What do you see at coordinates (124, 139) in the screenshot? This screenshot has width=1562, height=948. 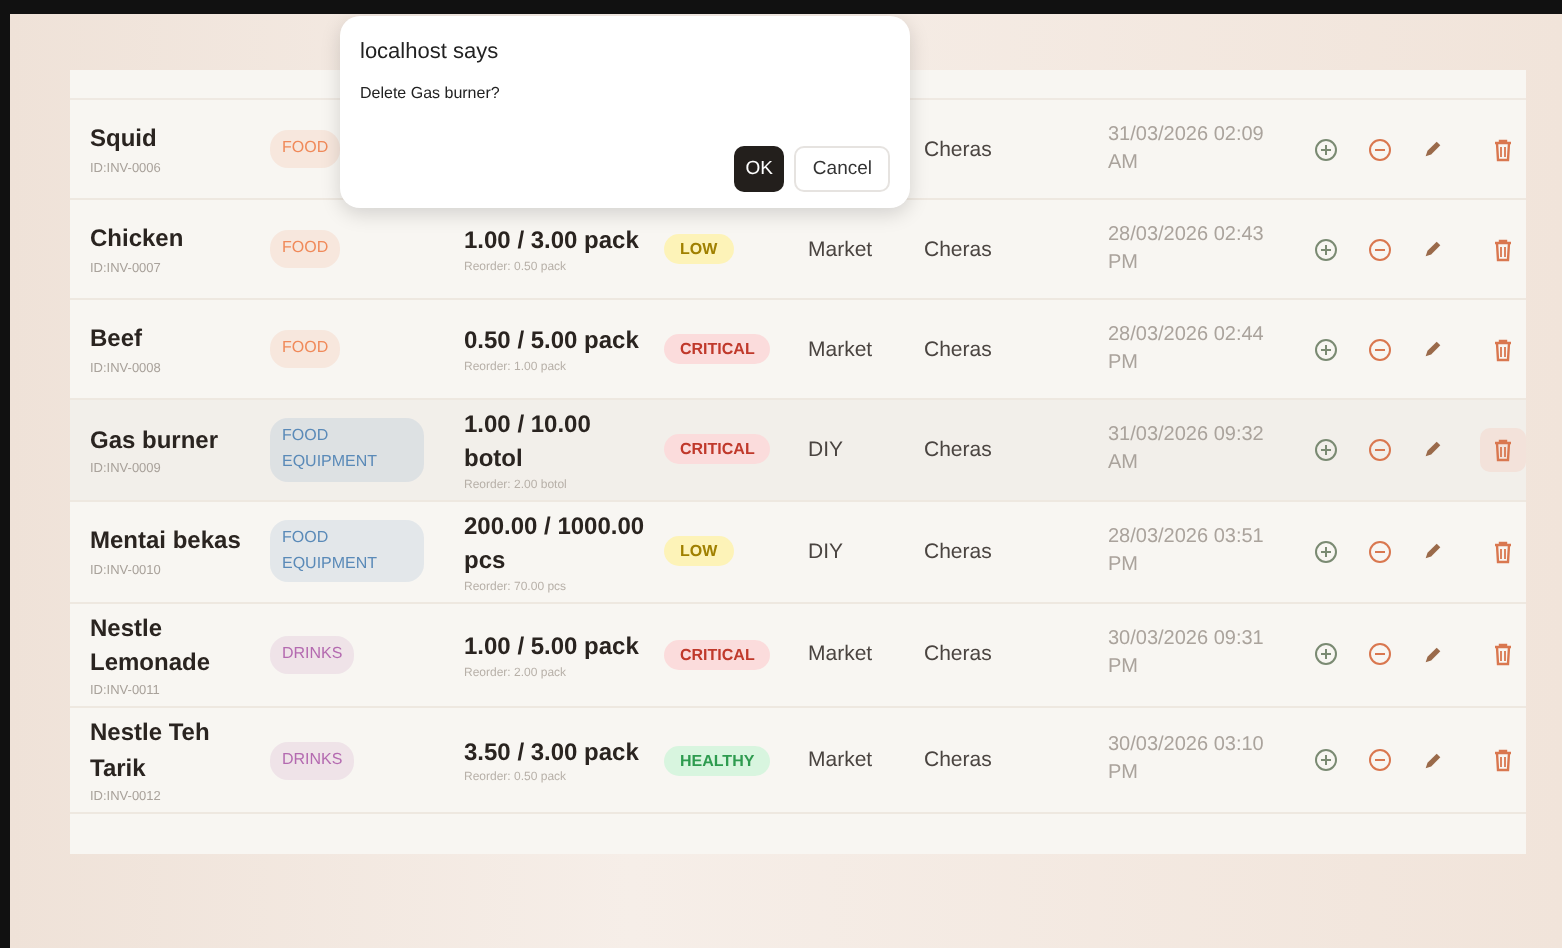 I see `item-name: Squid` at bounding box center [124, 139].